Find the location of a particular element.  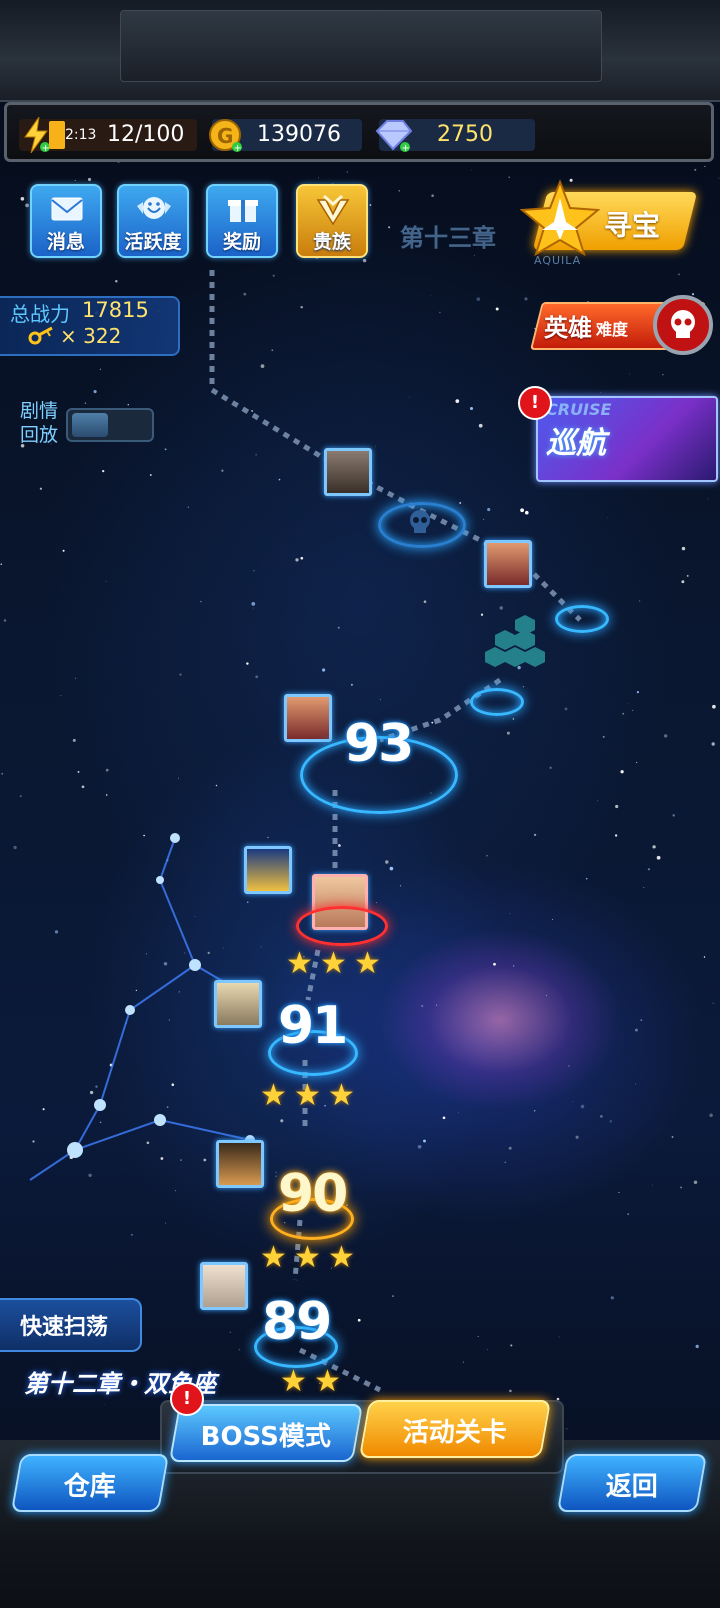

treasure-label: 寻宝 is located at coordinates (632, 225).